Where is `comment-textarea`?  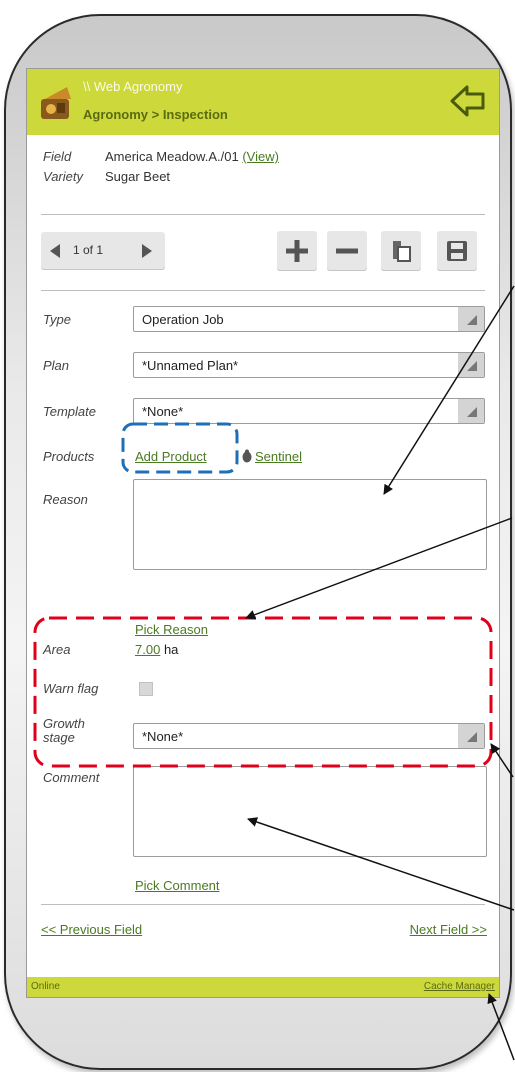 comment-textarea is located at coordinates (310, 811).